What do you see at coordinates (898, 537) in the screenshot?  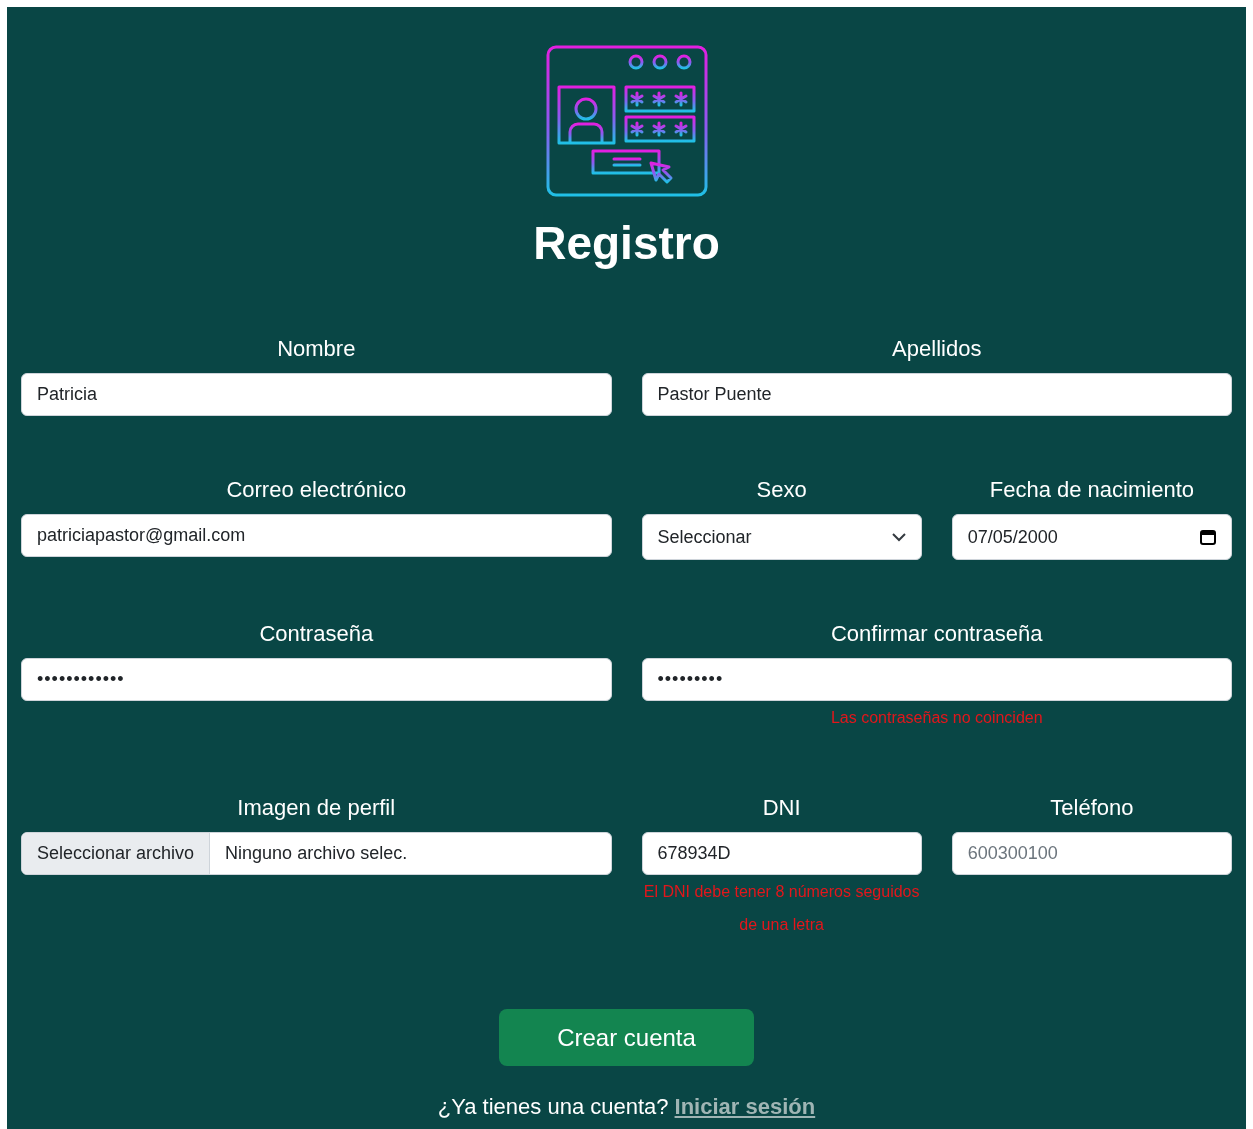 I see `chevron-down-icon` at bounding box center [898, 537].